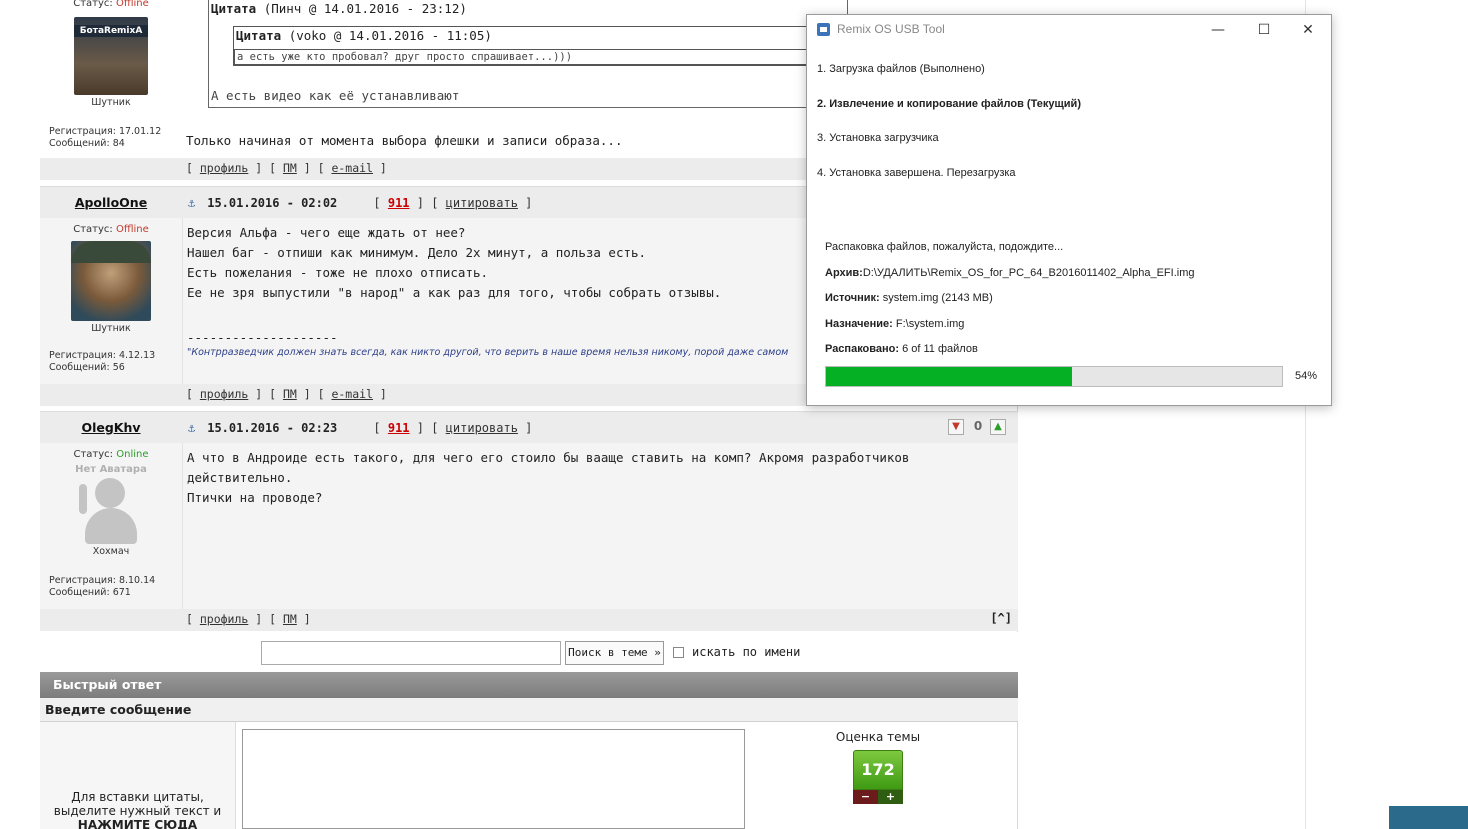 Image resolution: width=1468 pixels, height=829 pixels. Describe the element at coordinates (335, 95) in the screenshot. I see `quote-outer-text: А есть видео как её устанавливают` at that location.